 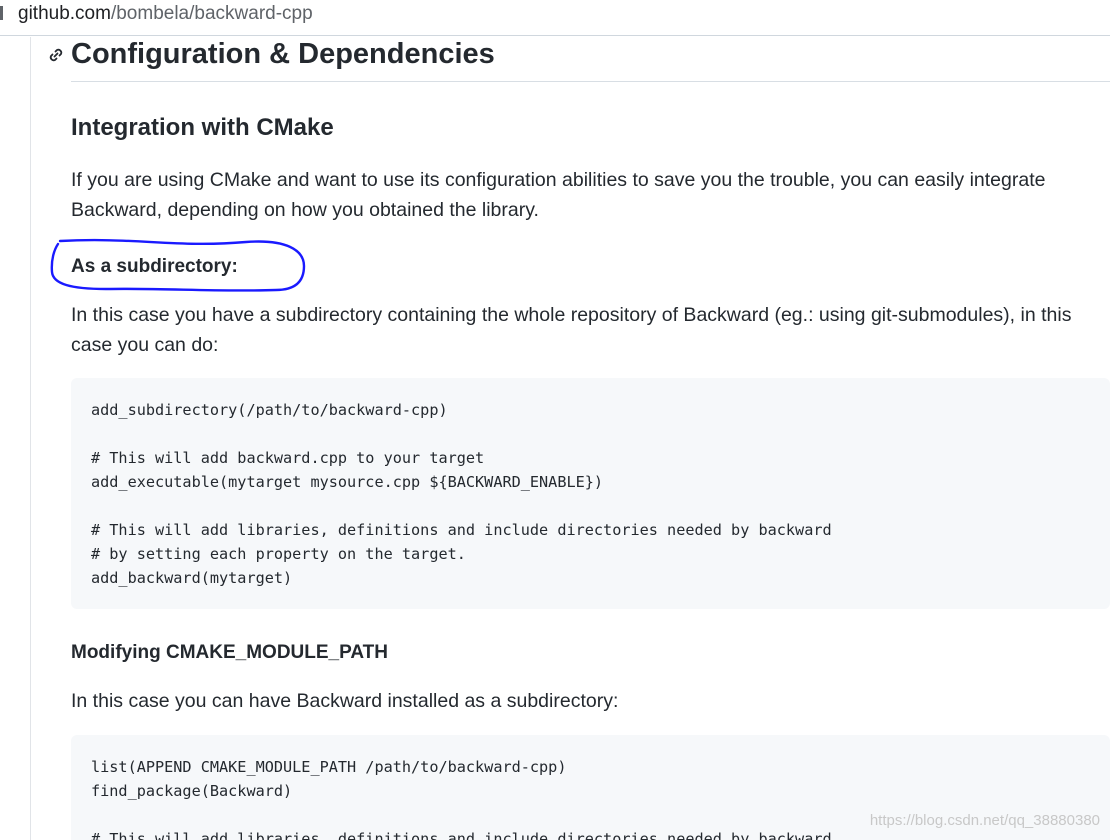 What do you see at coordinates (269, 410) in the screenshot?
I see `code-line: add_subdirectory(/path/to/backward-cpp)` at bounding box center [269, 410].